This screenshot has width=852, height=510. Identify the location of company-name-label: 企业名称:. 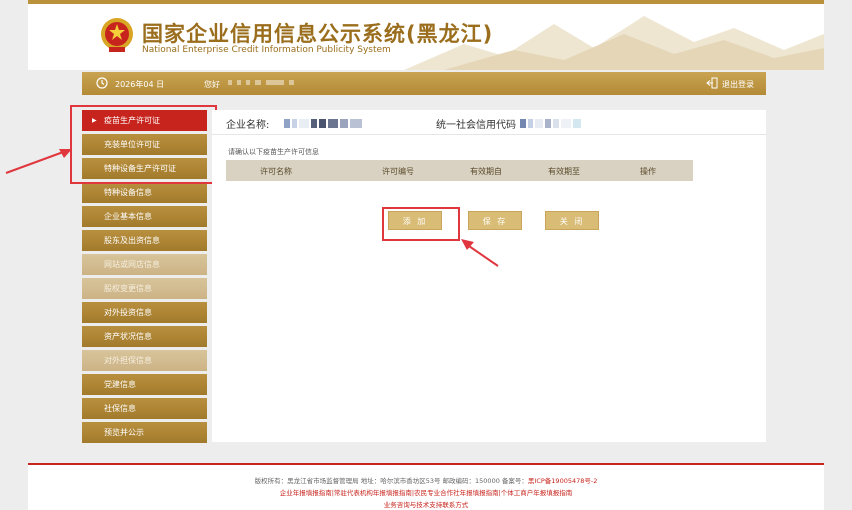
(248, 125).